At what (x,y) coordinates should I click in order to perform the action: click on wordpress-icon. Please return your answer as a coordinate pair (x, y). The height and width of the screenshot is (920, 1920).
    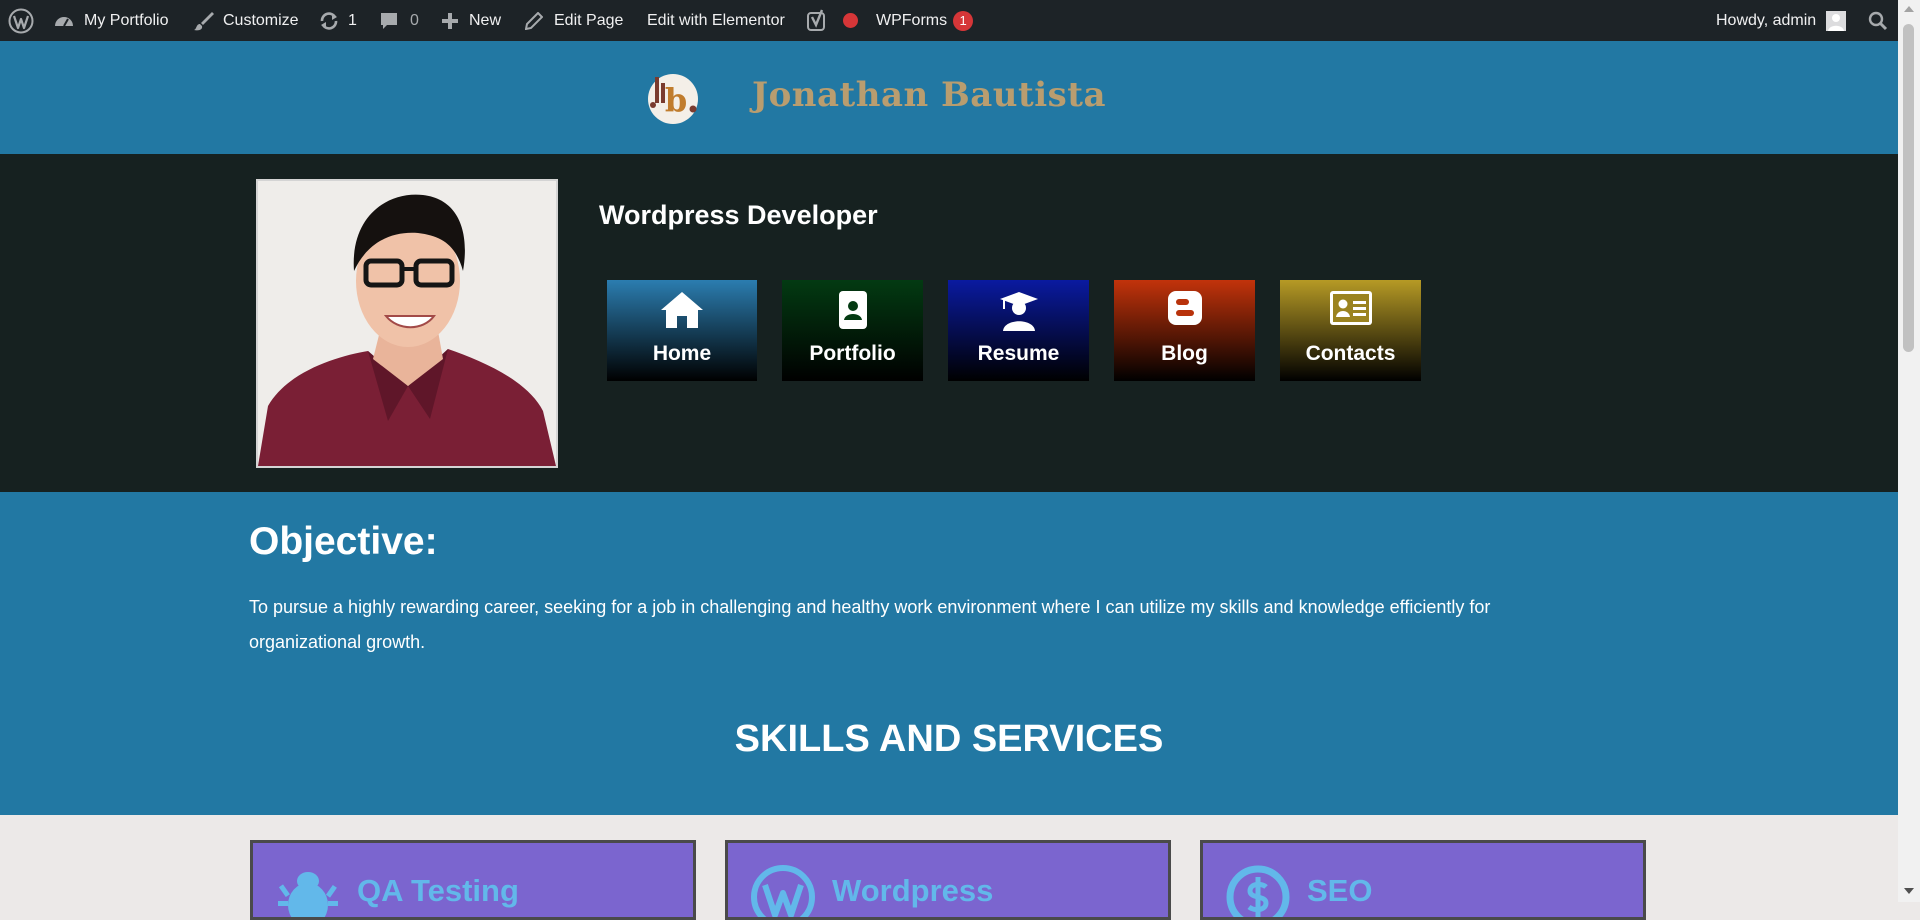
    Looking at the image, I should click on (783, 891).